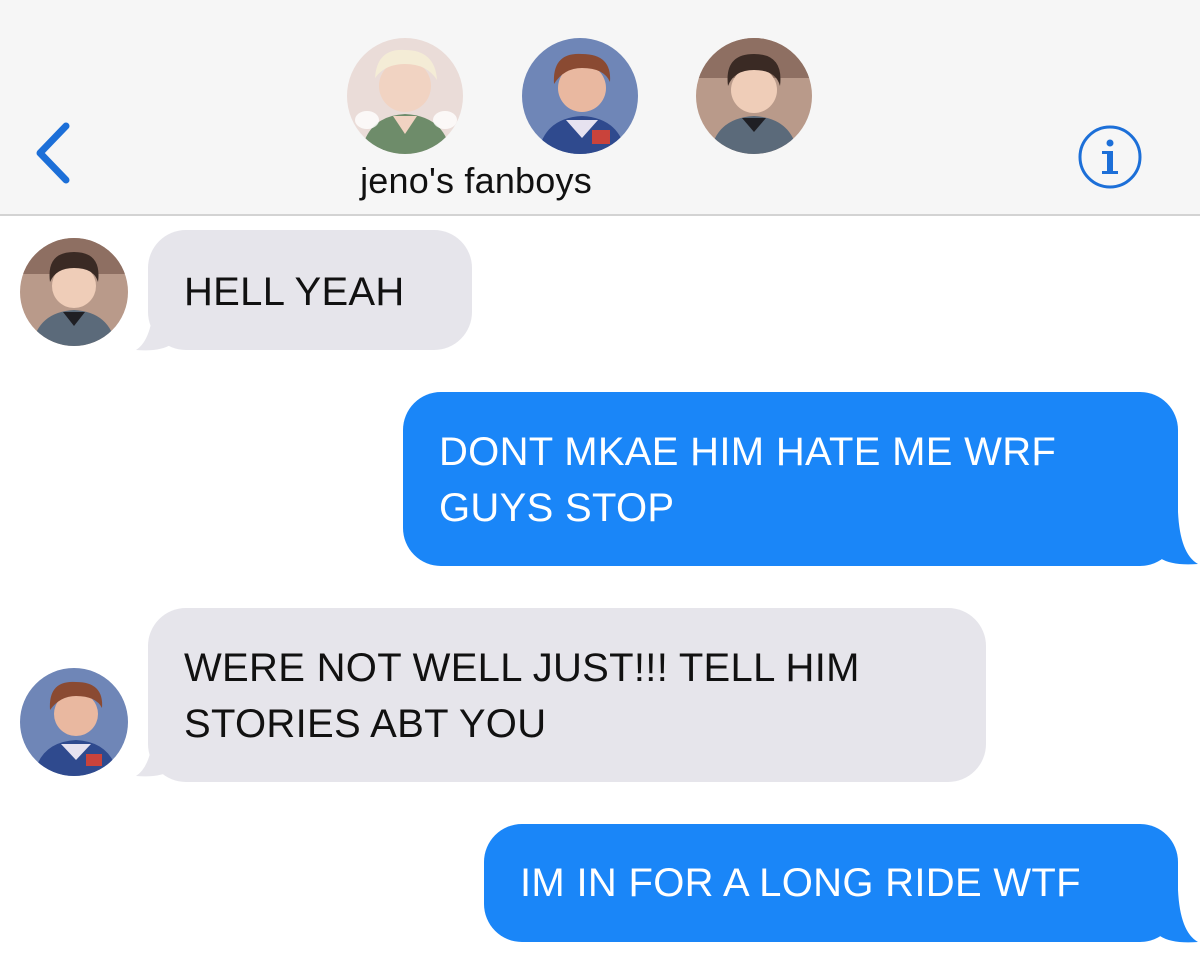  I want to click on back-button, so click(56, 153).